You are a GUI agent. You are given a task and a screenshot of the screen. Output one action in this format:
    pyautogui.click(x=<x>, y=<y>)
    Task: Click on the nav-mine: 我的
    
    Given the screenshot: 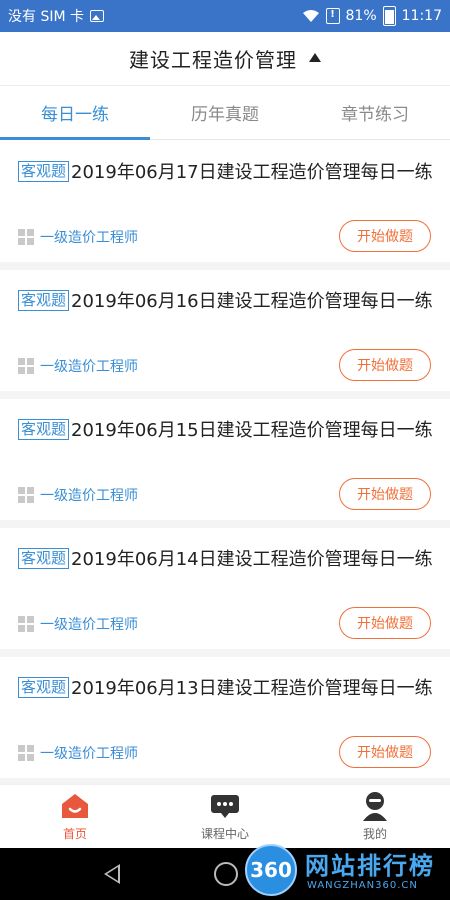 What is the action you would take?
    pyautogui.click(x=375, y=816)
    